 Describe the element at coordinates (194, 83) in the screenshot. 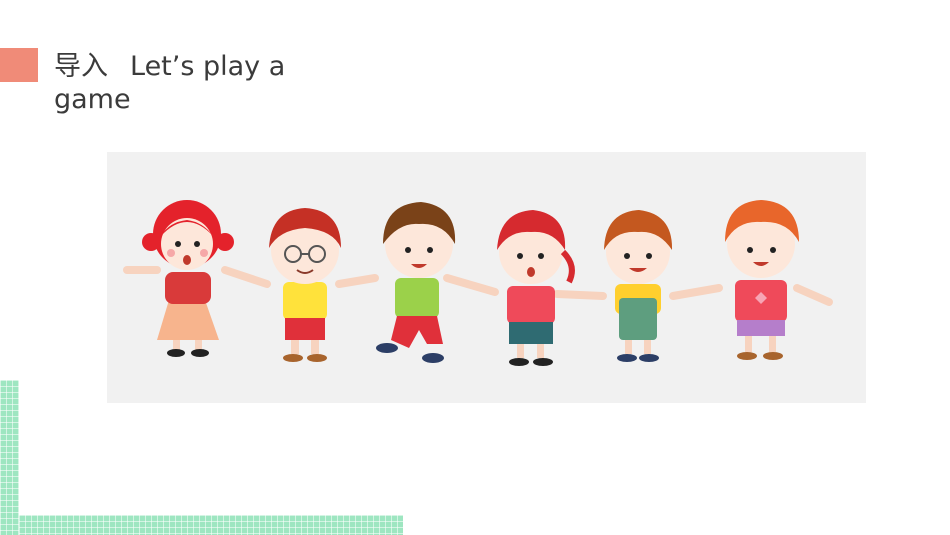

I see `slide-title: 导入 Let’s play a game` at that location.